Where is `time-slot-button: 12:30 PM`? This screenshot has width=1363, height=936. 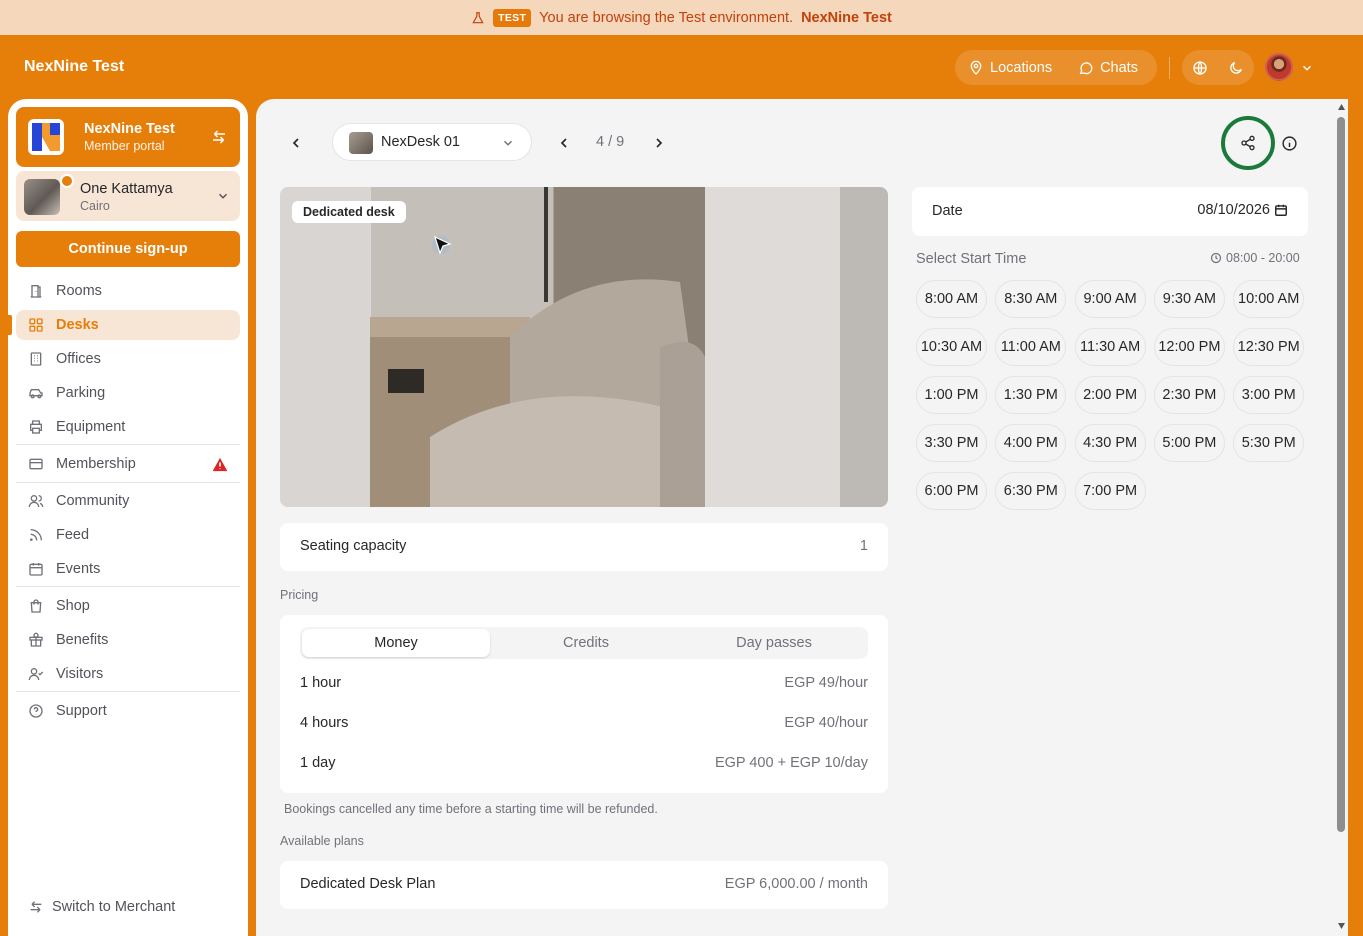 time-slot-button: 12:30 PM is located at coordinates (1269, 347).